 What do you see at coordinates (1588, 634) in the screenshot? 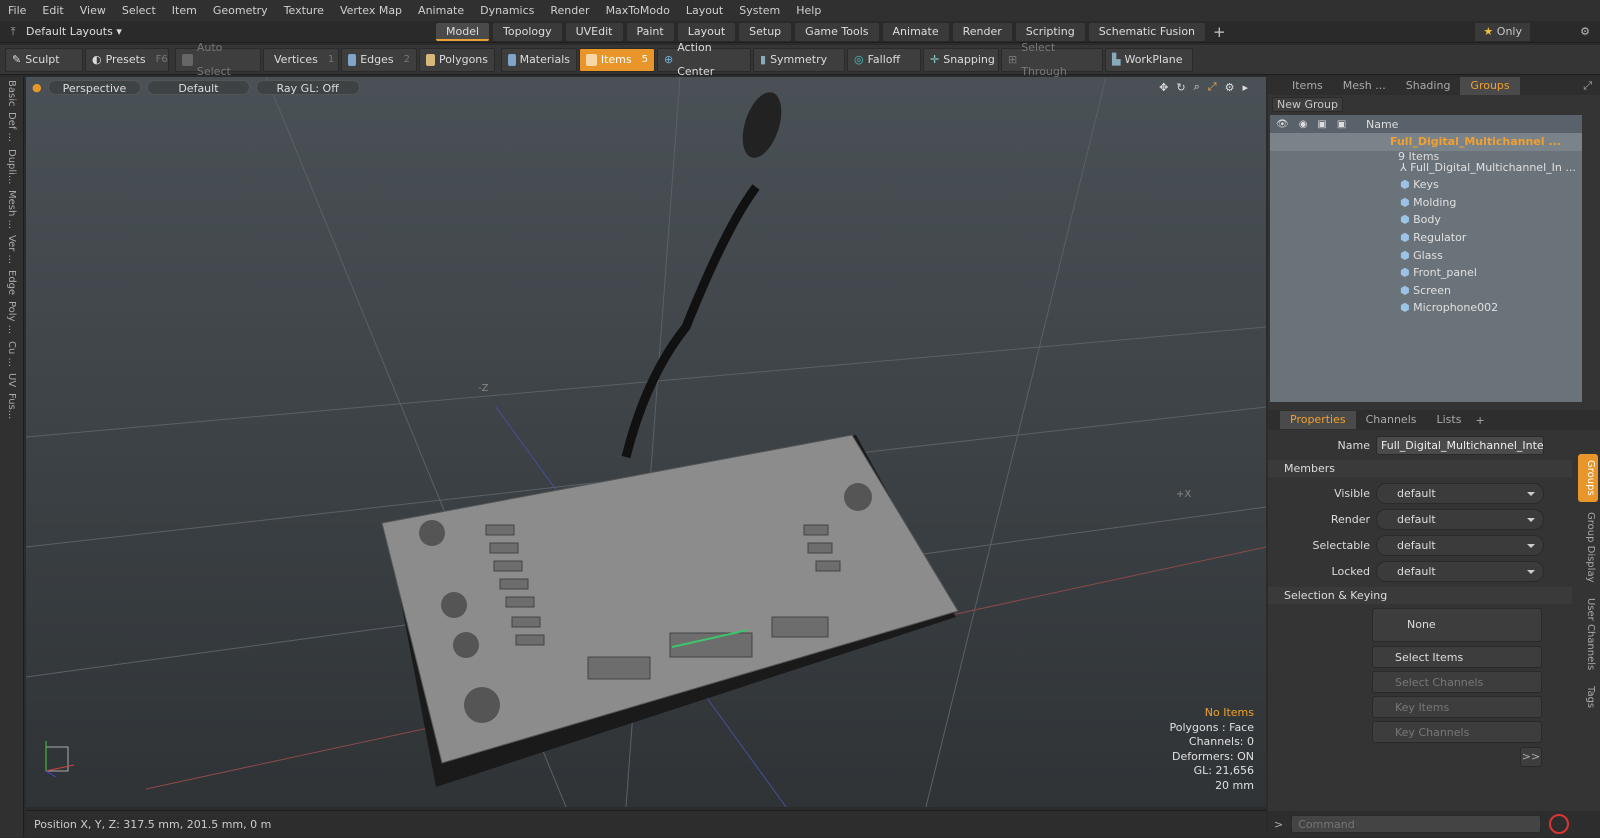
I see `side-tab-user-channels: User Channels` at bounding box center [1588, 634].